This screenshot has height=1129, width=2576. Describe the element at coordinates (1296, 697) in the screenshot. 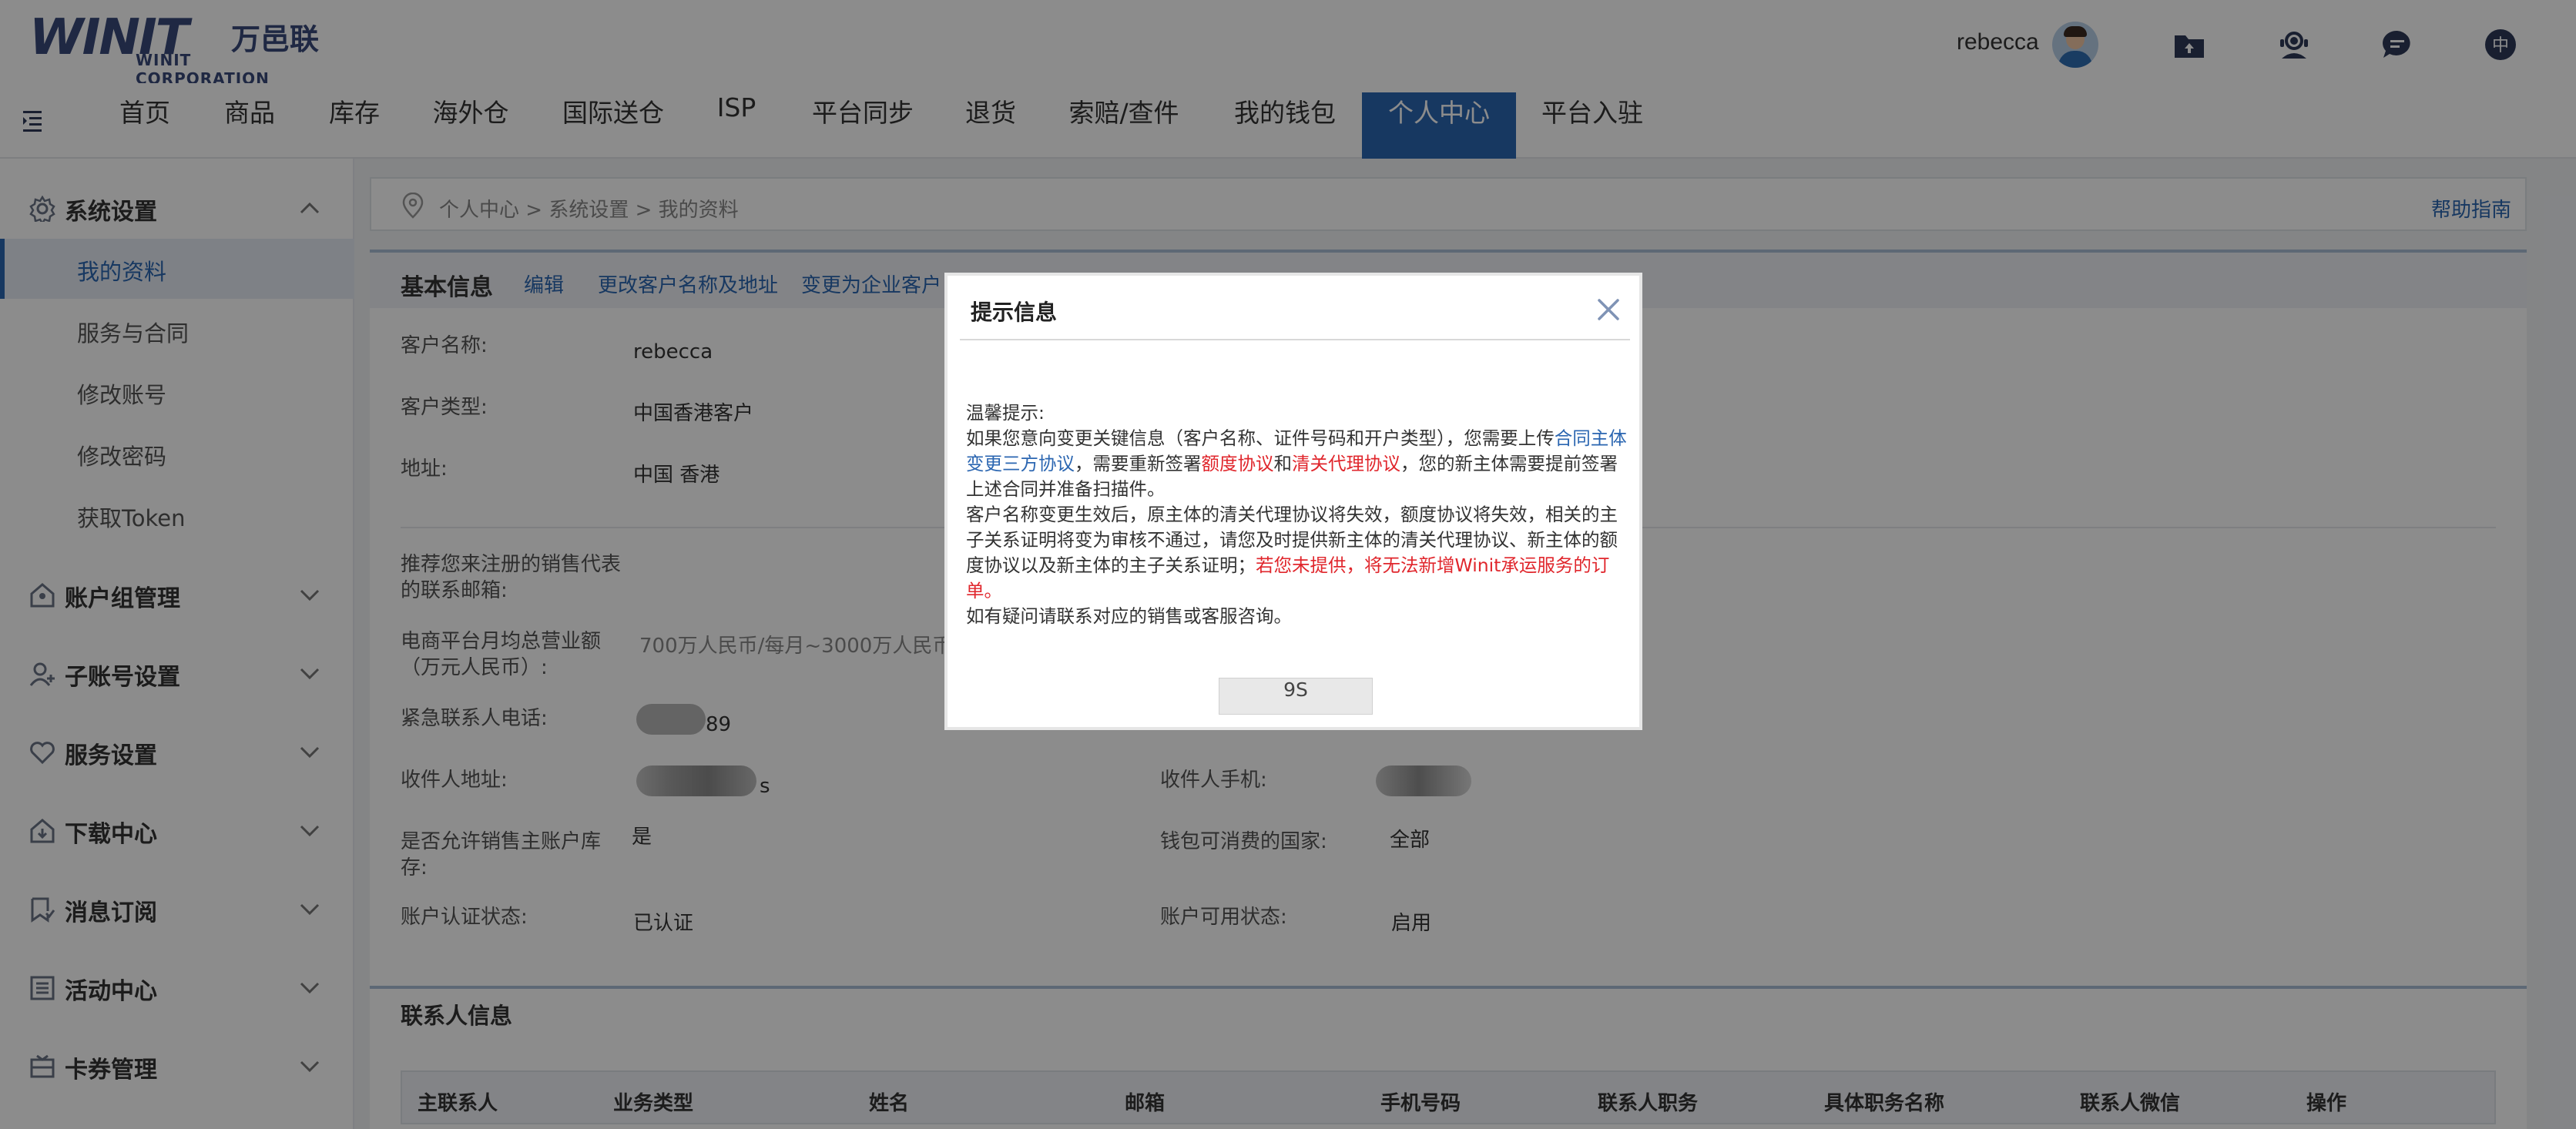

I see `countdown-confirm-button: 9S` at that location.